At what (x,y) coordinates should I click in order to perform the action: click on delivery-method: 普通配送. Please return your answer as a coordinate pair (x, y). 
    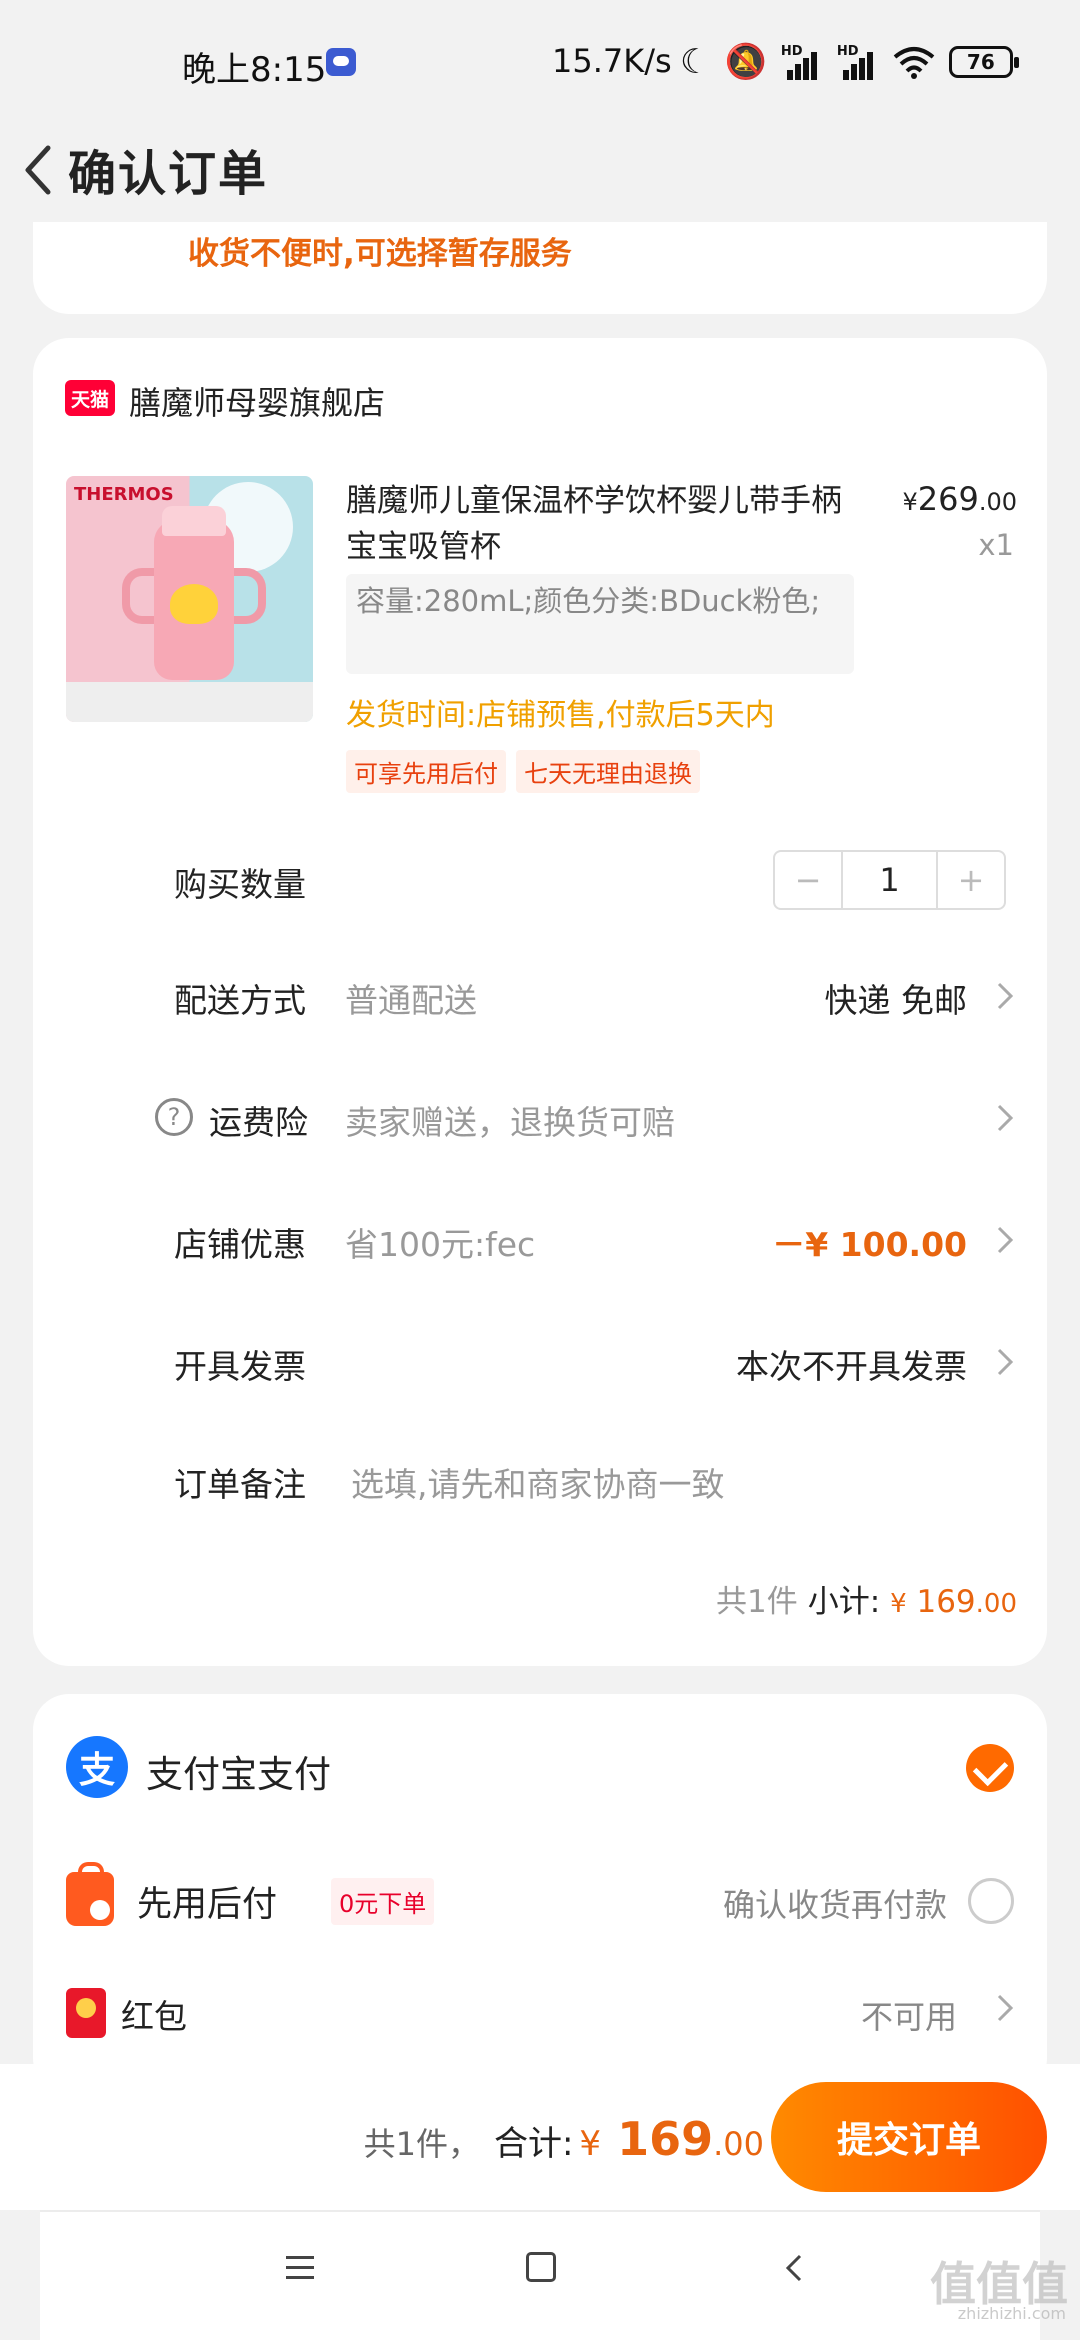
    Looking at the image, I should click on (411, 1000).